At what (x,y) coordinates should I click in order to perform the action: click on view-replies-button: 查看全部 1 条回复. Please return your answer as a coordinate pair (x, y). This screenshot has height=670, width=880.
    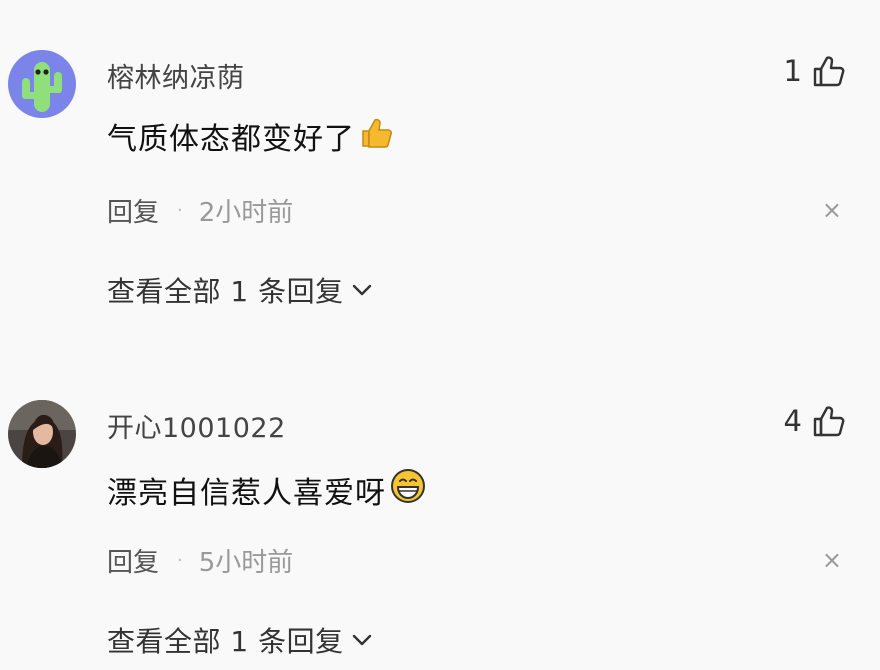
    Looking at the image, I should click on (239, 640).